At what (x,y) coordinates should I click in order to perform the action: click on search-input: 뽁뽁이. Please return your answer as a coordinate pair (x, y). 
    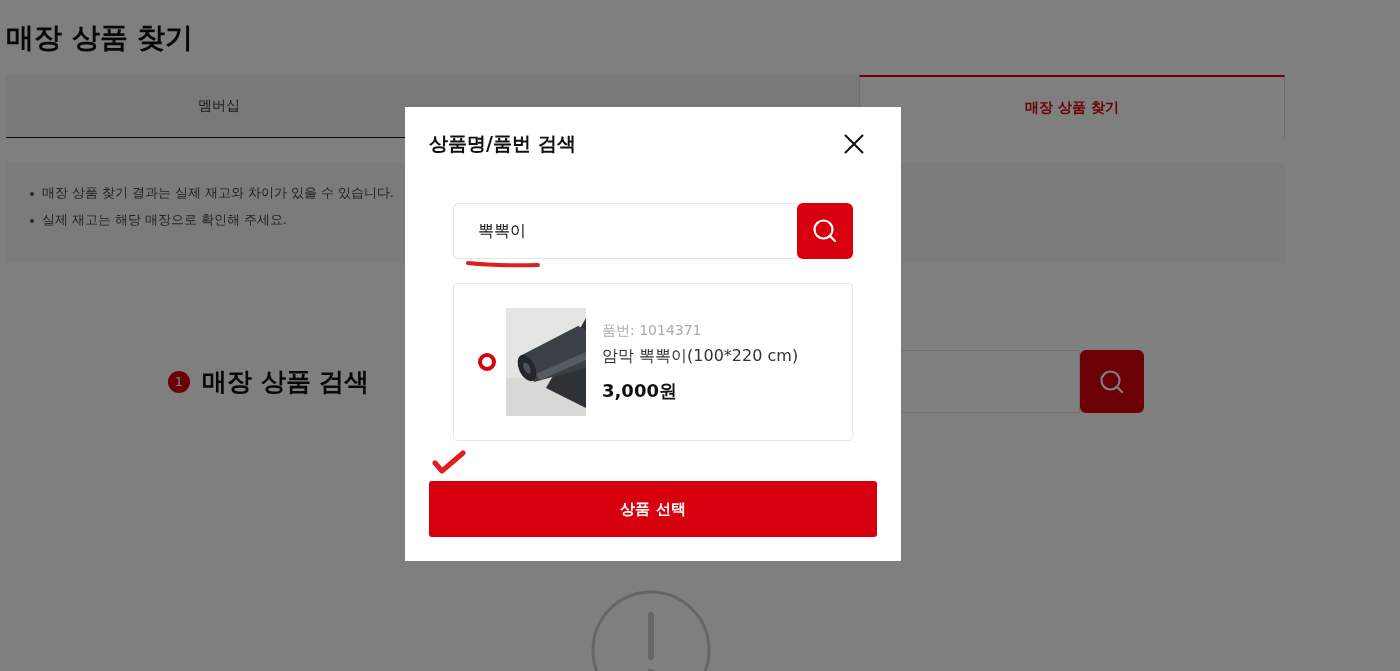
    Looking at the image, I should click on (625, 231).